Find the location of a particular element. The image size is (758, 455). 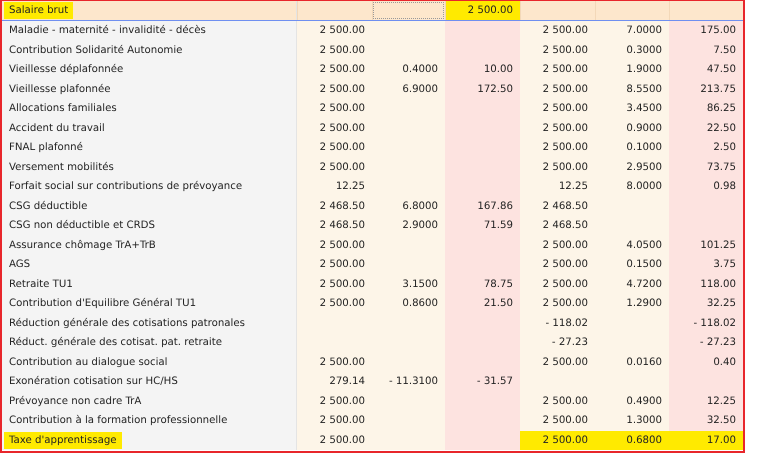

table-cell: 73.75 is located at coordinates (706, 167).